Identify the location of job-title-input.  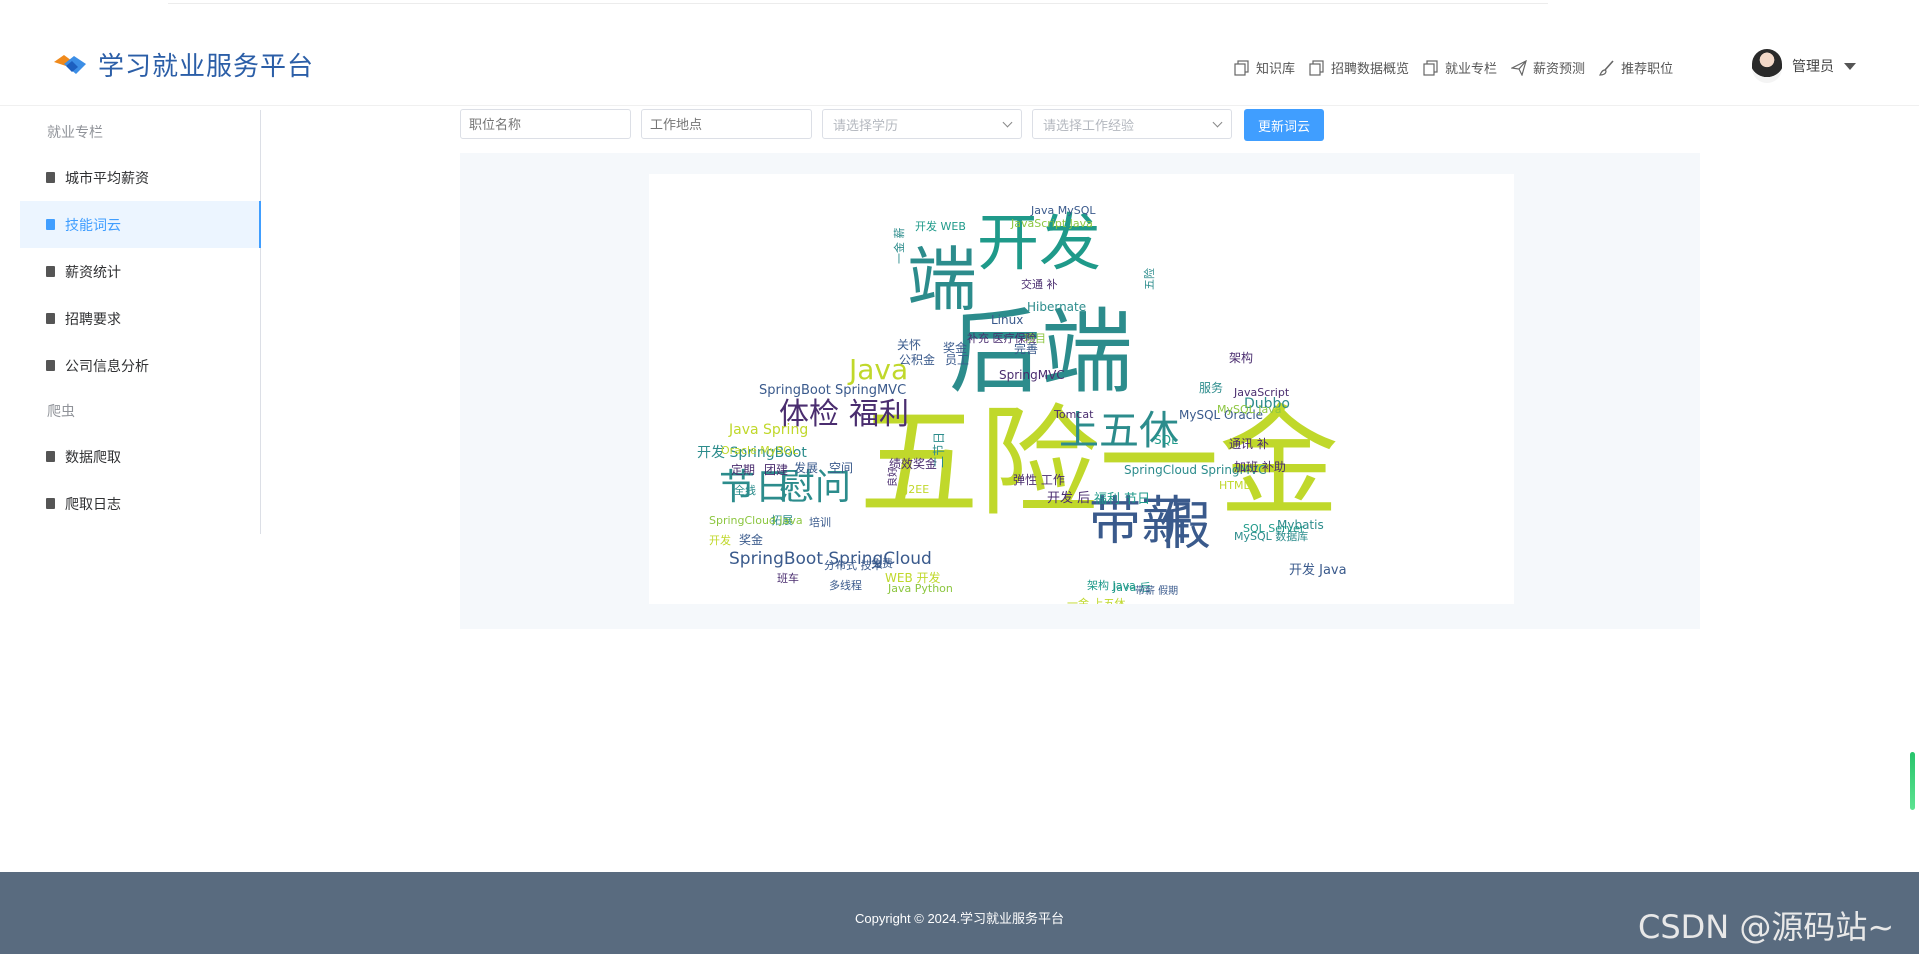
(545, 124).